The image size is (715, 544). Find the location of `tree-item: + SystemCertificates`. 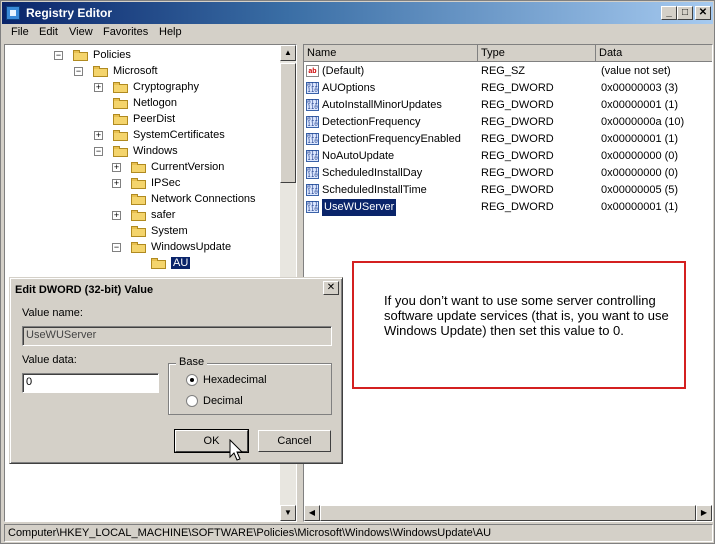

tree-item: + SystemCertificates is located at coordinates (159, 135).